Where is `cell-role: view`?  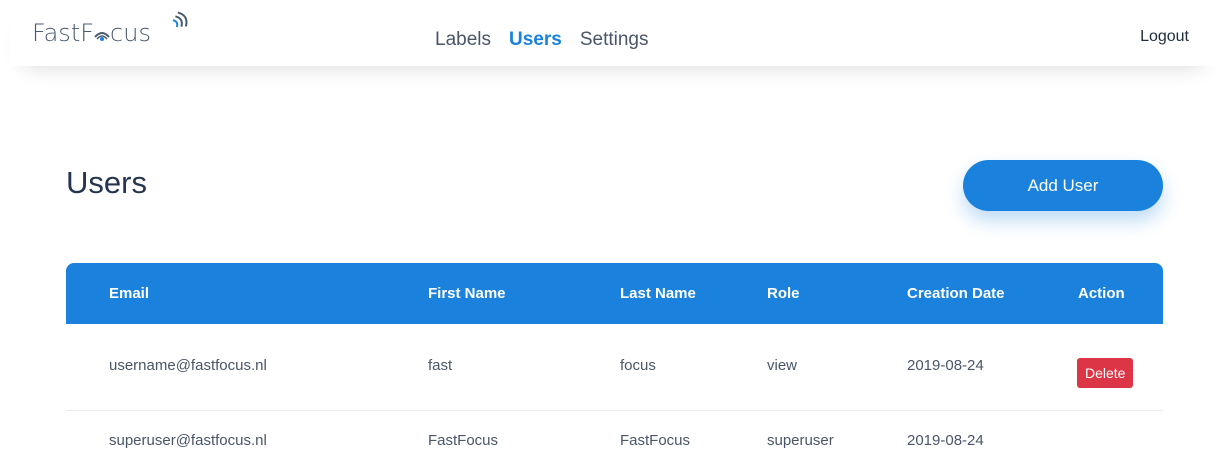
cell-role: view is located at coordinates (782, 365).